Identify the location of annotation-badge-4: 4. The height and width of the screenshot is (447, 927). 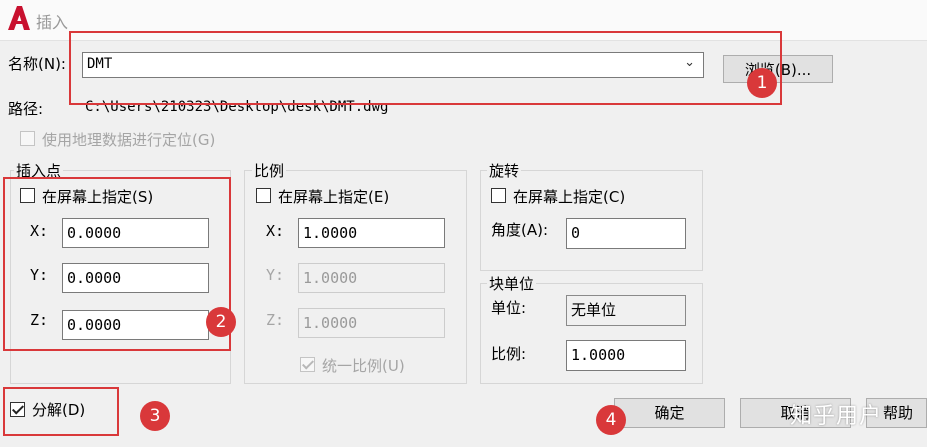
(611, 420).